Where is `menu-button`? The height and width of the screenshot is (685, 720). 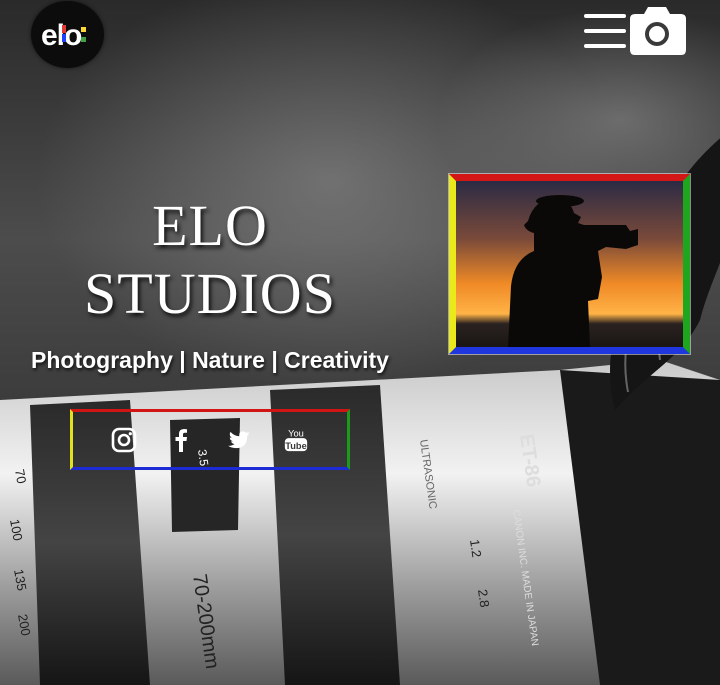 menu-button is located at coordinates (636, 32).